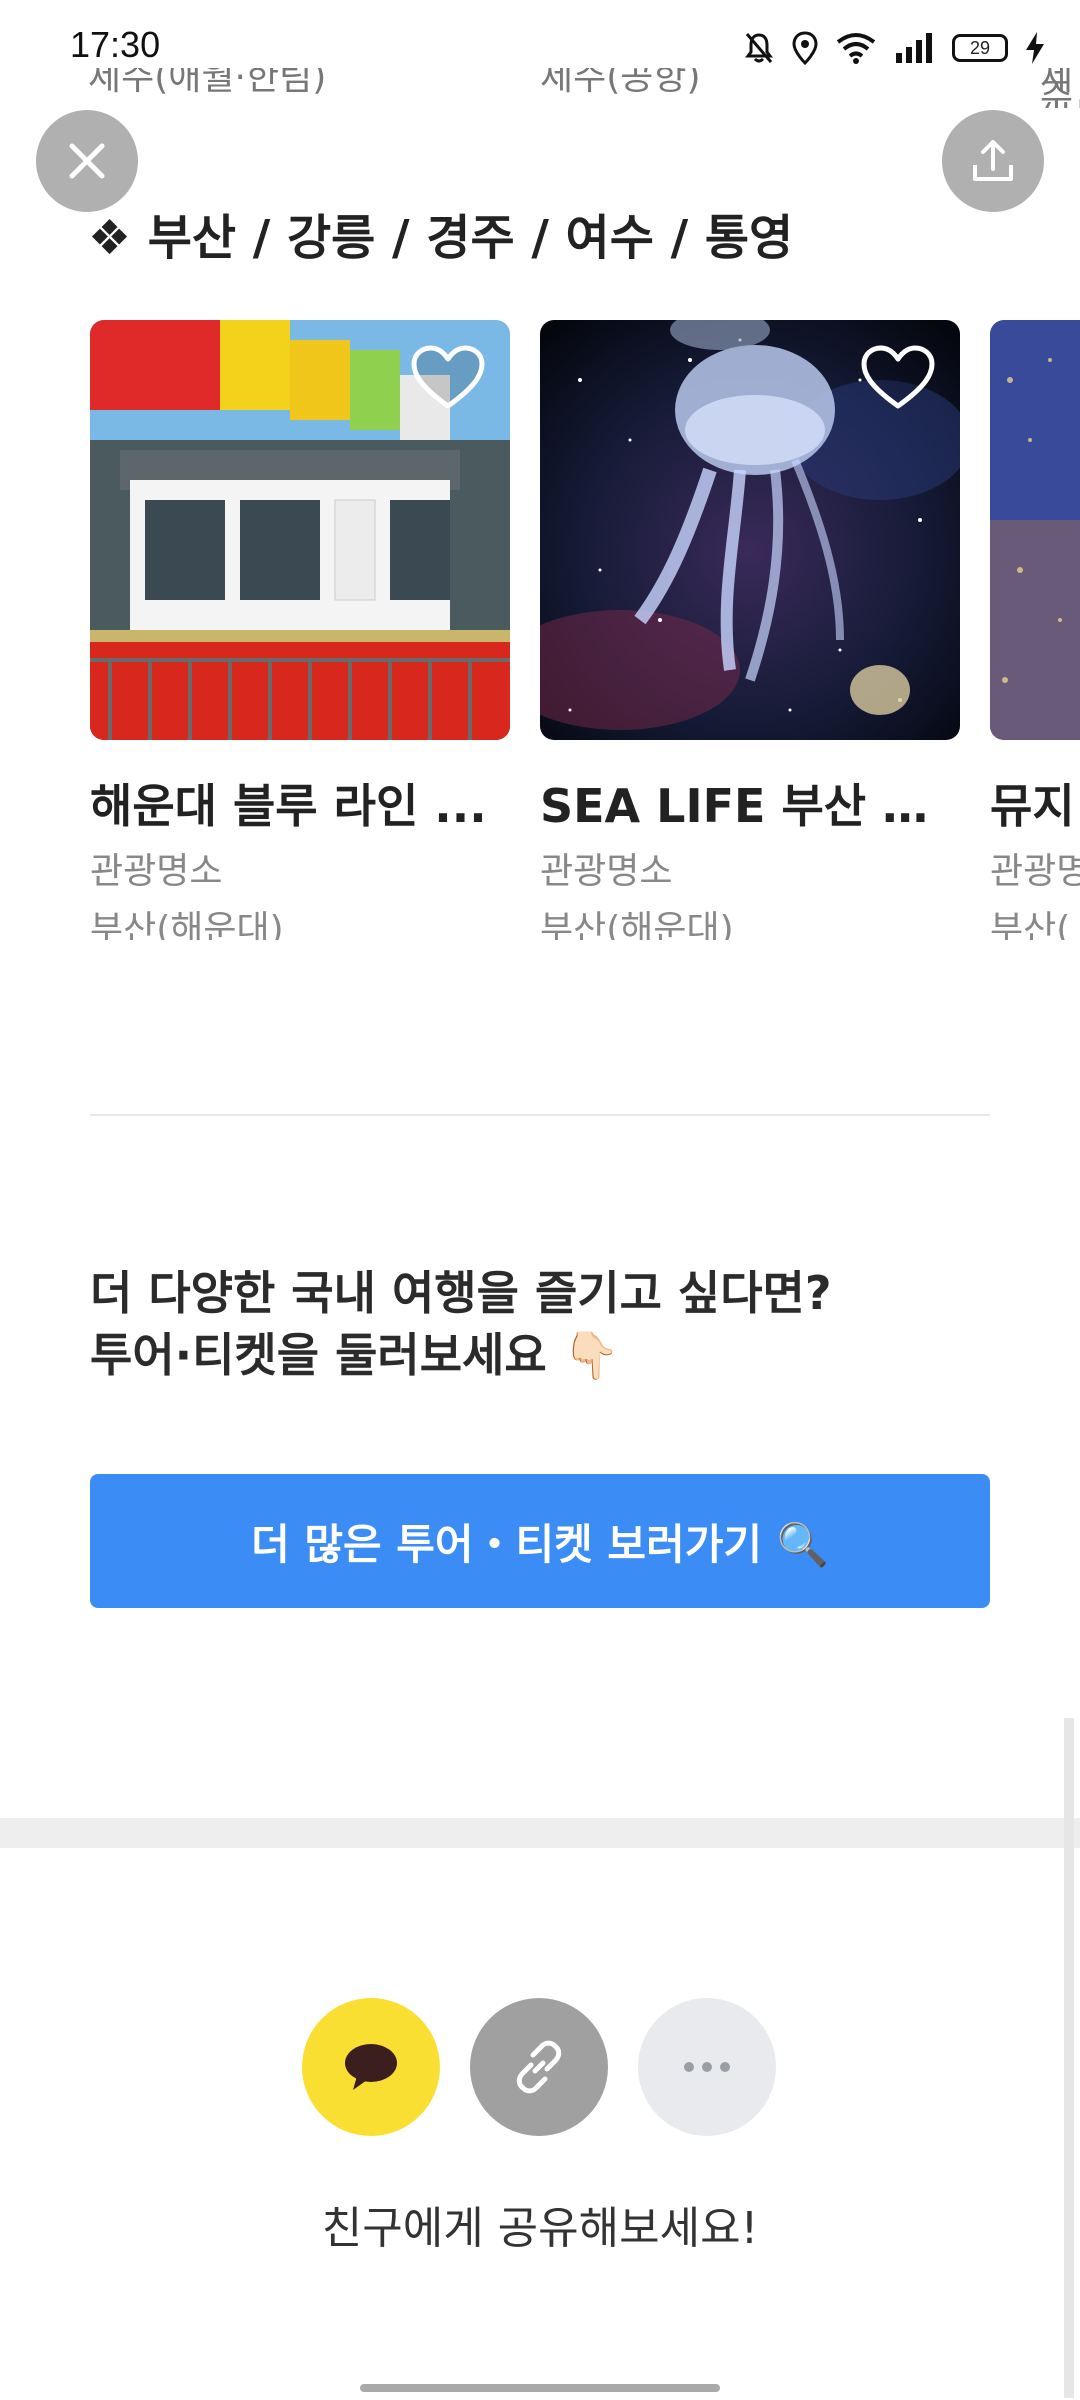 The height and width of the screenshot is (2400, 1080). I want to click on close-icon, so click(87, 161).